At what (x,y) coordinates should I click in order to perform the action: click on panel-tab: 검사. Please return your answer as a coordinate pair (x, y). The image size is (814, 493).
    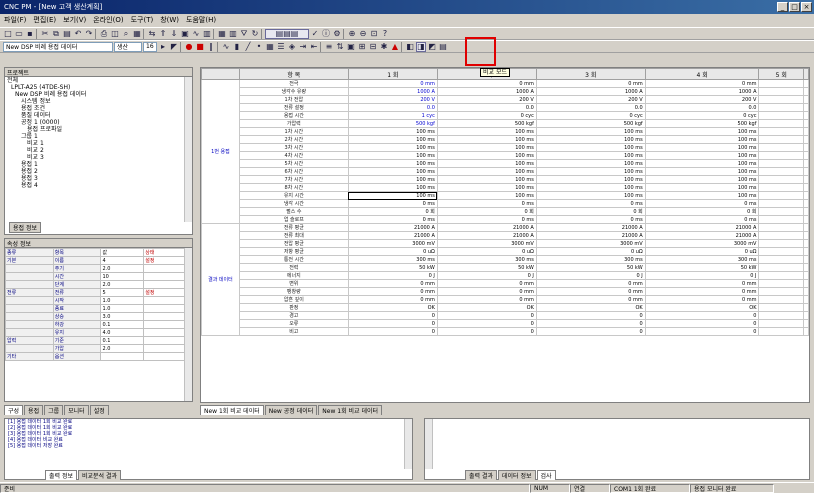
    Looking at the image, I should click on (546, 475).